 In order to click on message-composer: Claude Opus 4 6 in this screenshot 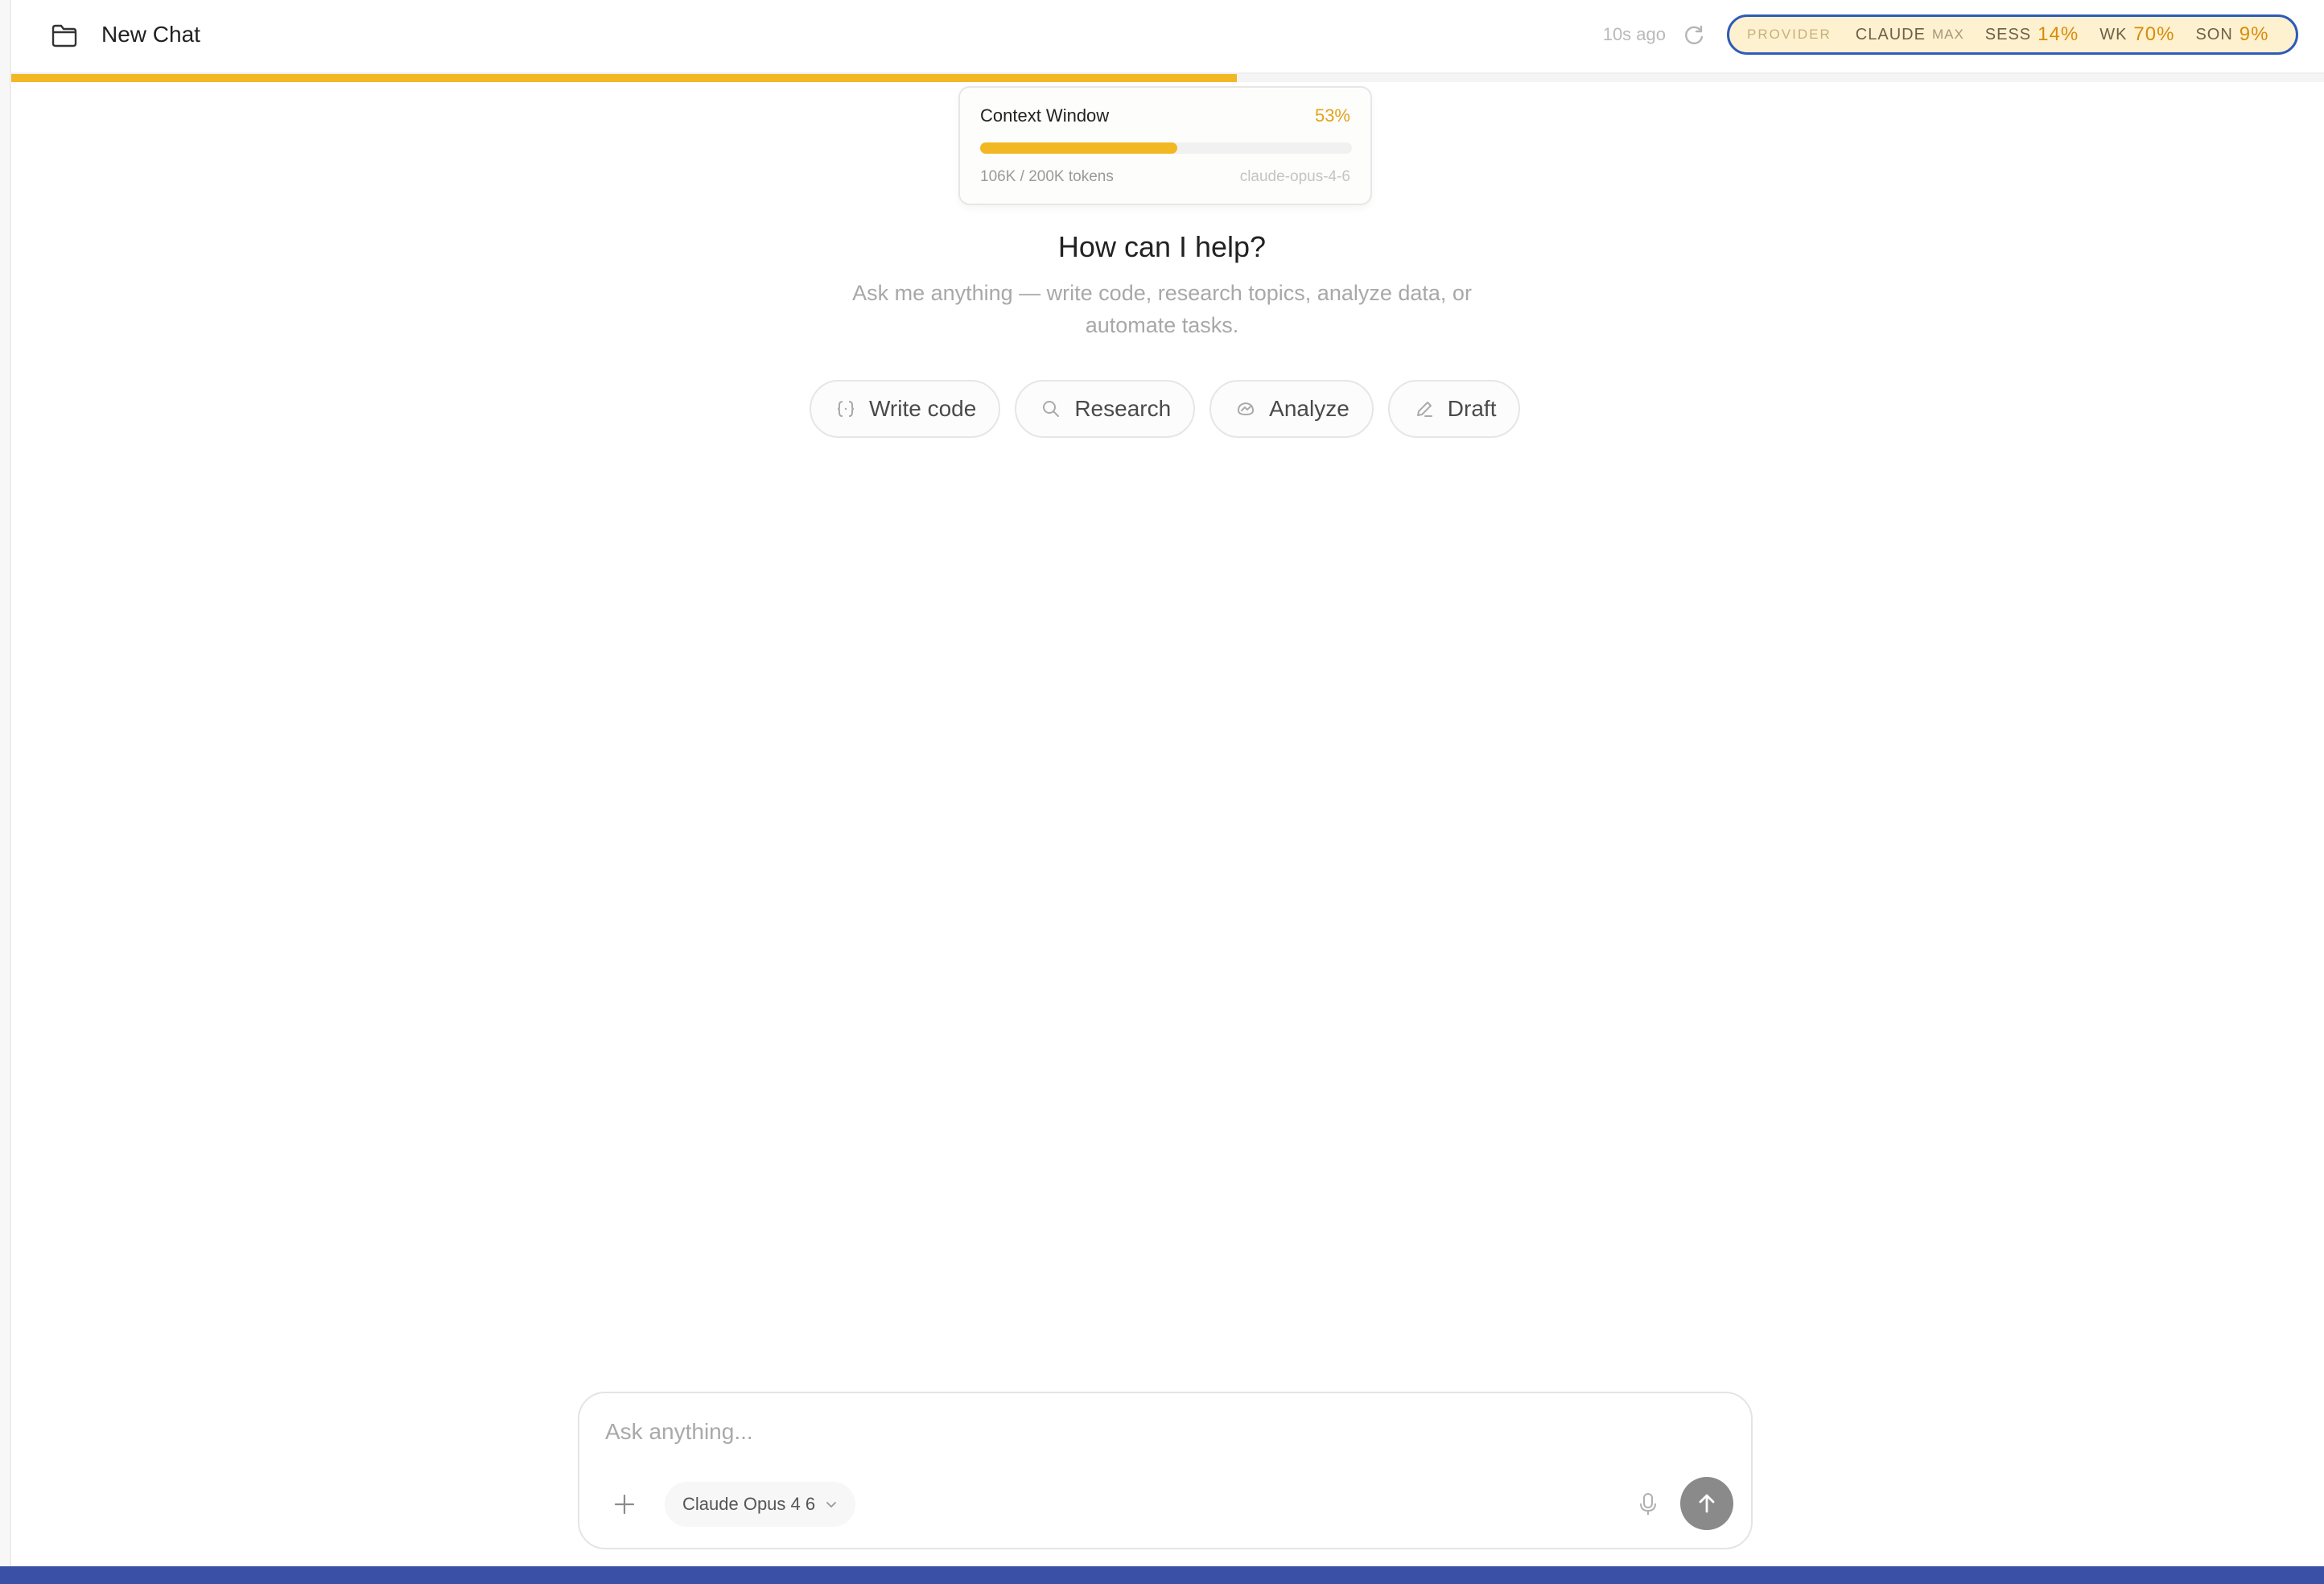, I will do `click(1165, 1470)`.